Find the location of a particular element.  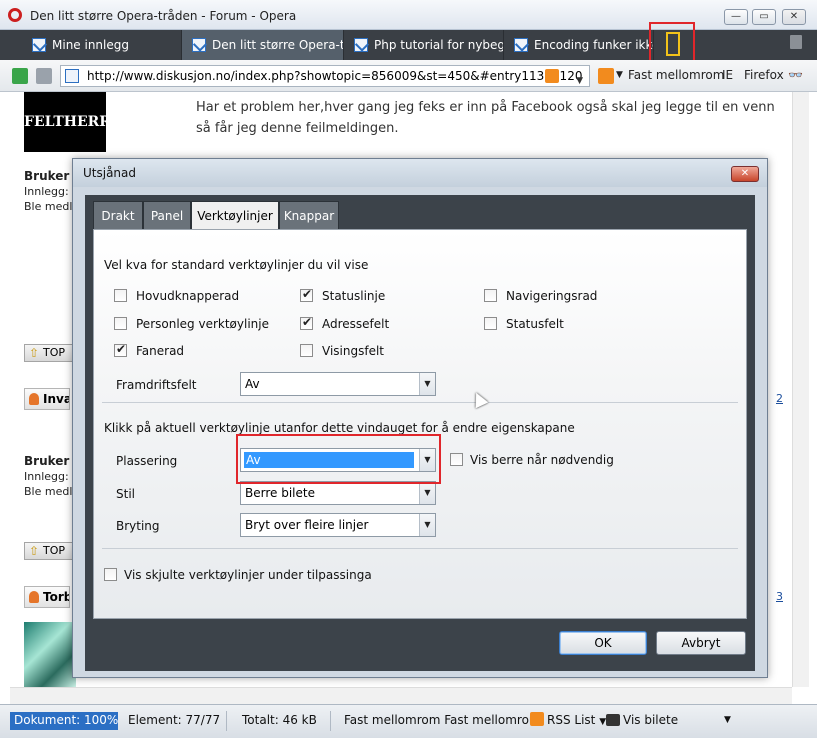

annotation-highlight-placement is located at coordinates (338, 459).